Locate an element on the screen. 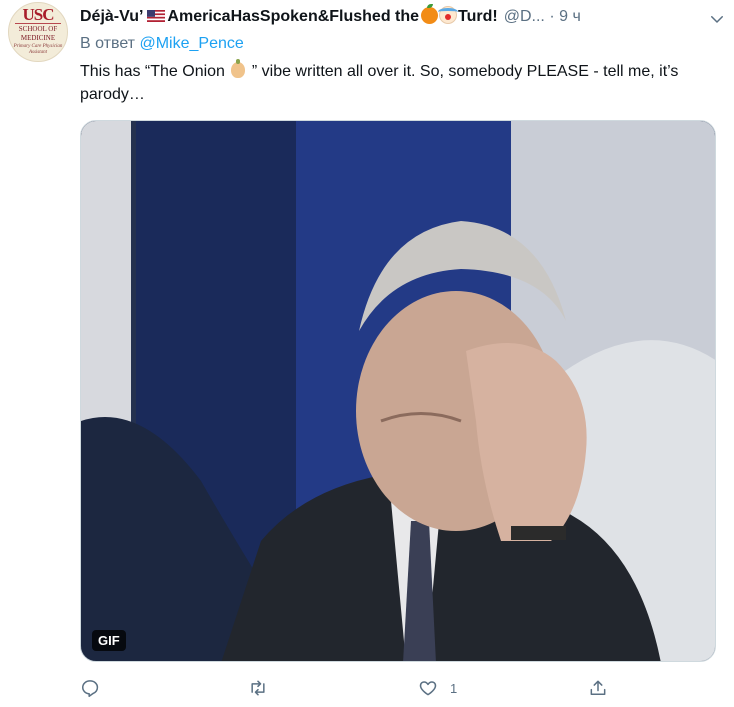 This screenshot has width=734, height=707. reply-prefix: В ответ is located at coordinates (108, 43).